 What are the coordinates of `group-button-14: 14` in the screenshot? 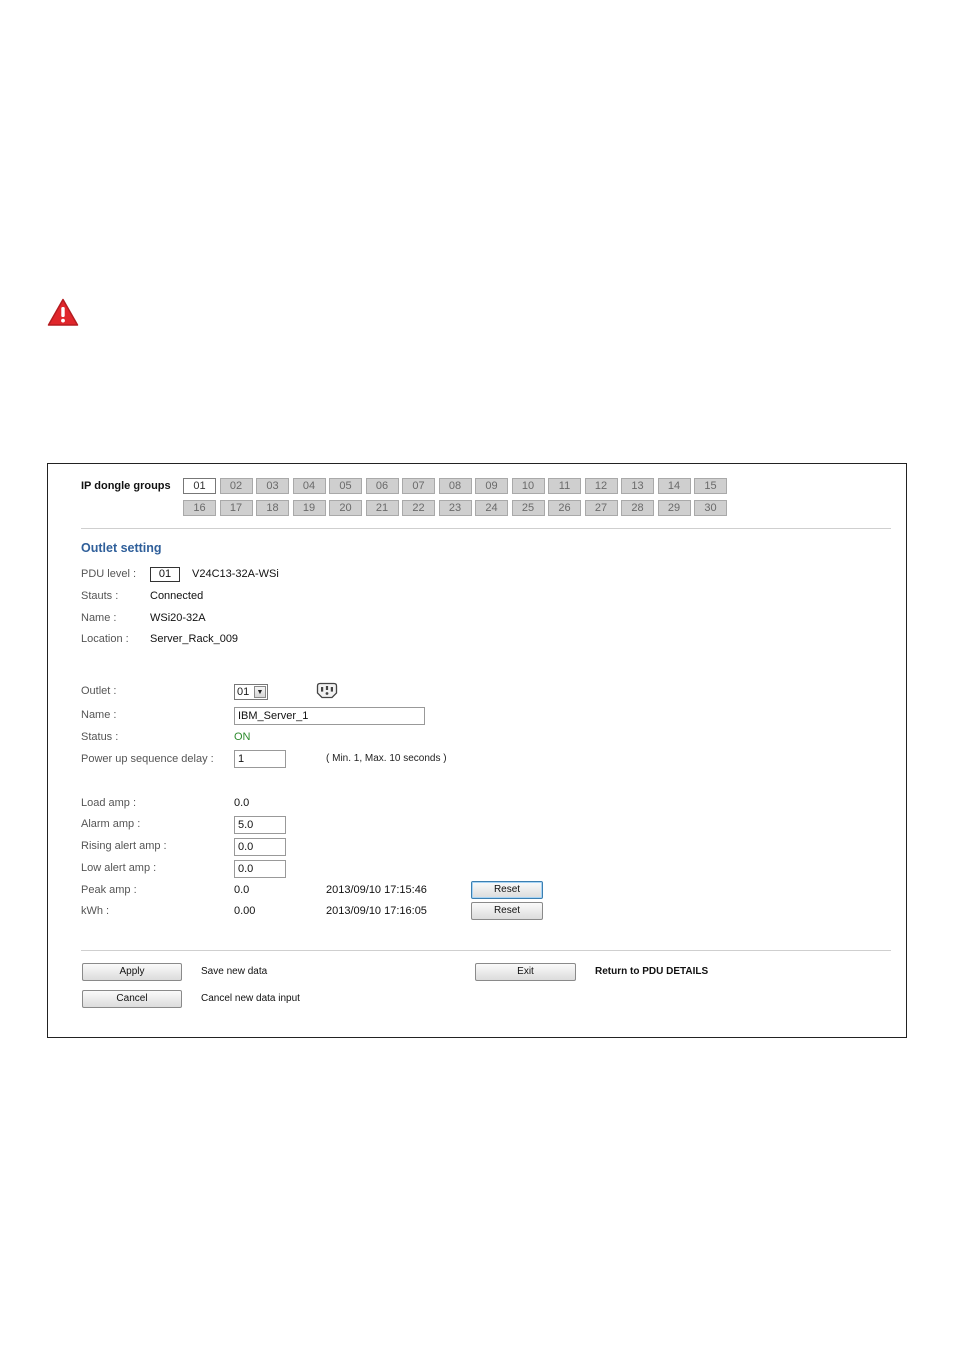 It's located at (674, 486).